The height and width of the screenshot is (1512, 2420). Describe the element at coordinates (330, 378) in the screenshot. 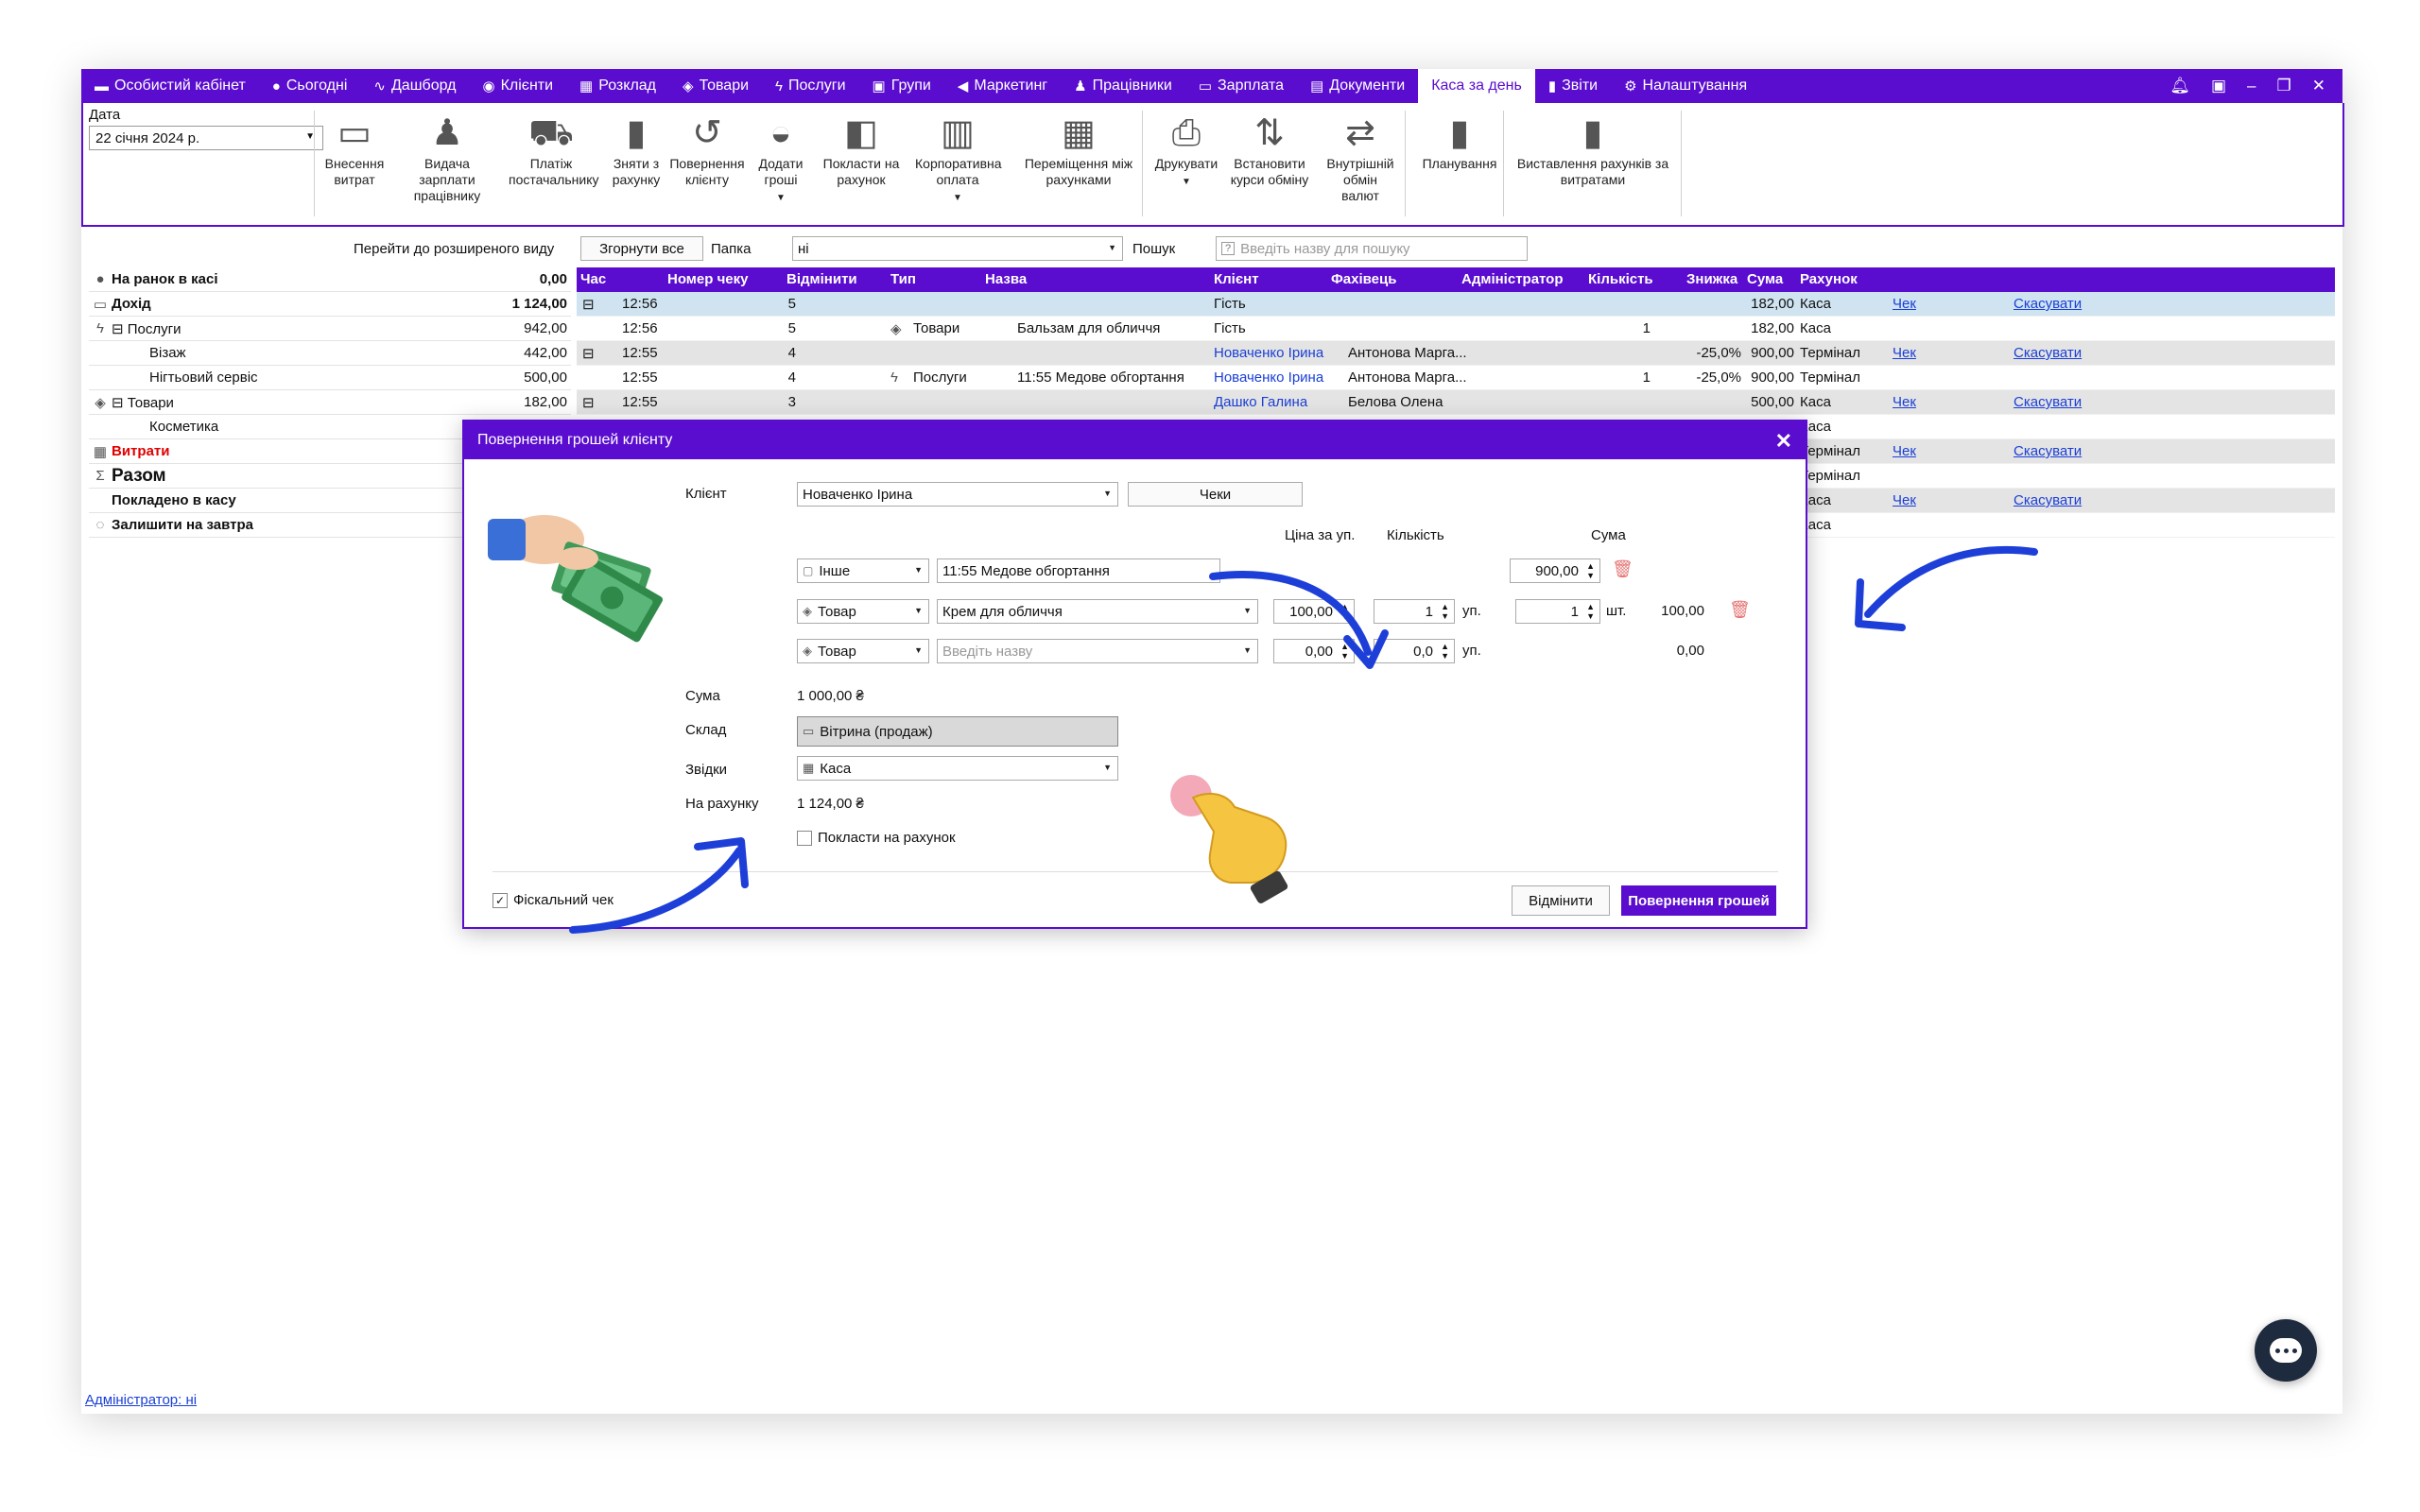

I see `summary-row: Нігтьовий сервіс 500,00` at that location.